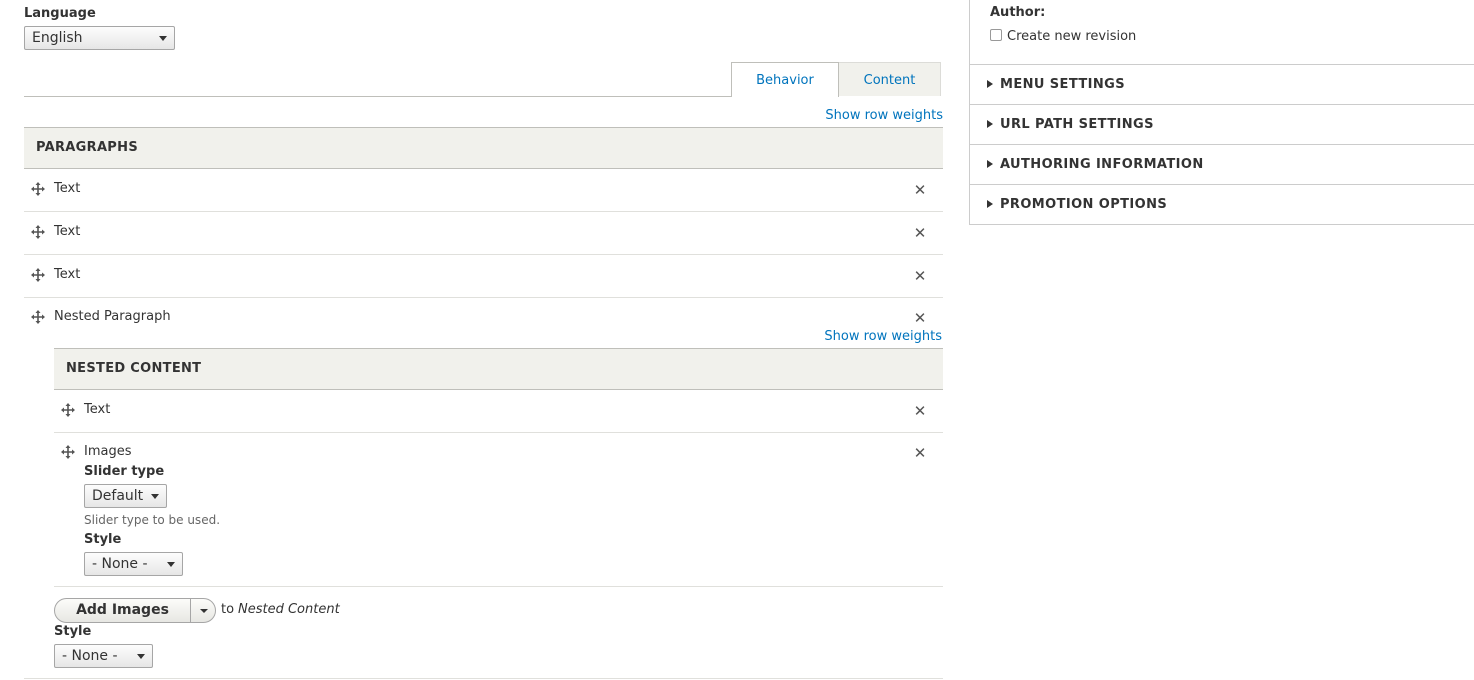 This screenshot has height=680, width=1474. What do you see at coordinates (112, 316) in the screenshot?
I see `paragraph-row-label: Nested Paragraph` at bounding box center [112, 316].